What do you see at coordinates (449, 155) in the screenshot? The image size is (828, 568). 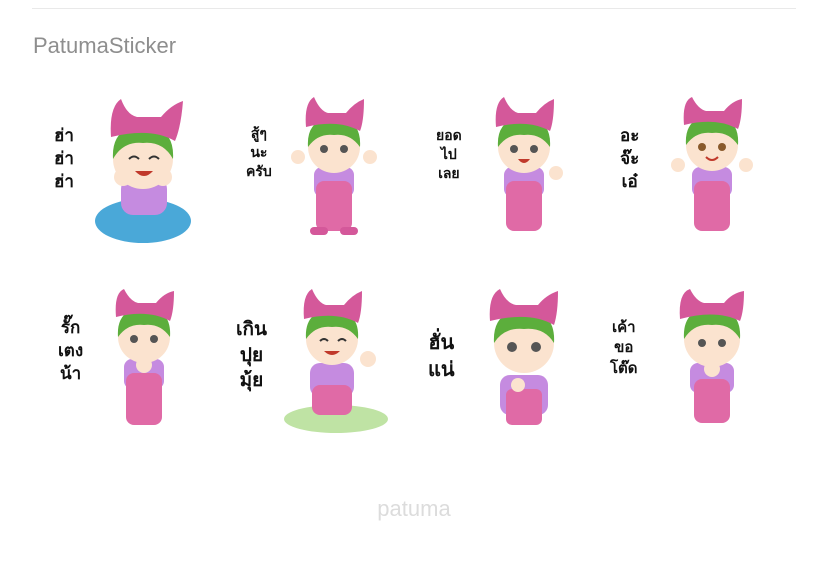 I see `sticker-caption: ยอด ไป เลย` at bounding box center [449, 155].